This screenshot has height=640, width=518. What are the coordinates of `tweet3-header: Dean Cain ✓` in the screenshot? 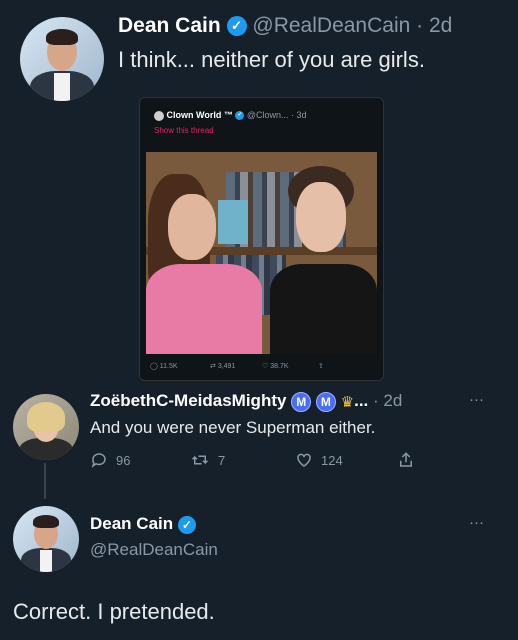 It's located at (143, 524).